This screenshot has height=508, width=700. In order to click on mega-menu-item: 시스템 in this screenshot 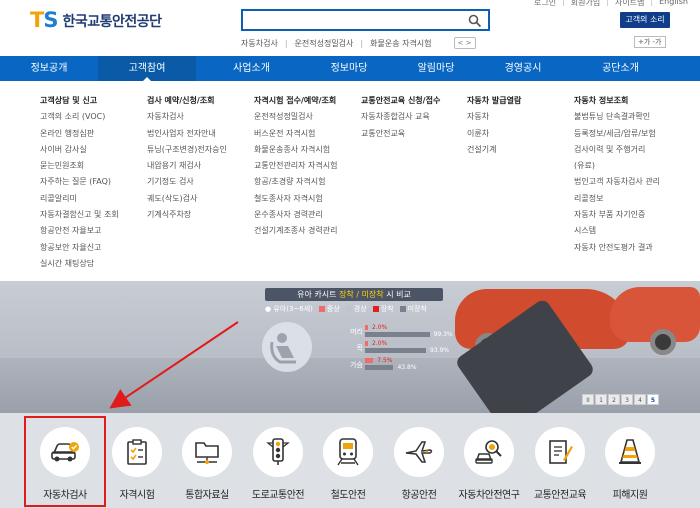, I will do `click(617, 231)`.